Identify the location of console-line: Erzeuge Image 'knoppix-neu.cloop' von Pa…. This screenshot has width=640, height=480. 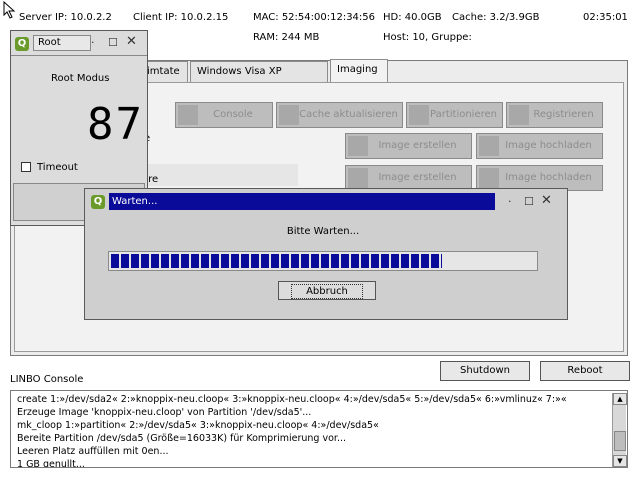
(164, 412).